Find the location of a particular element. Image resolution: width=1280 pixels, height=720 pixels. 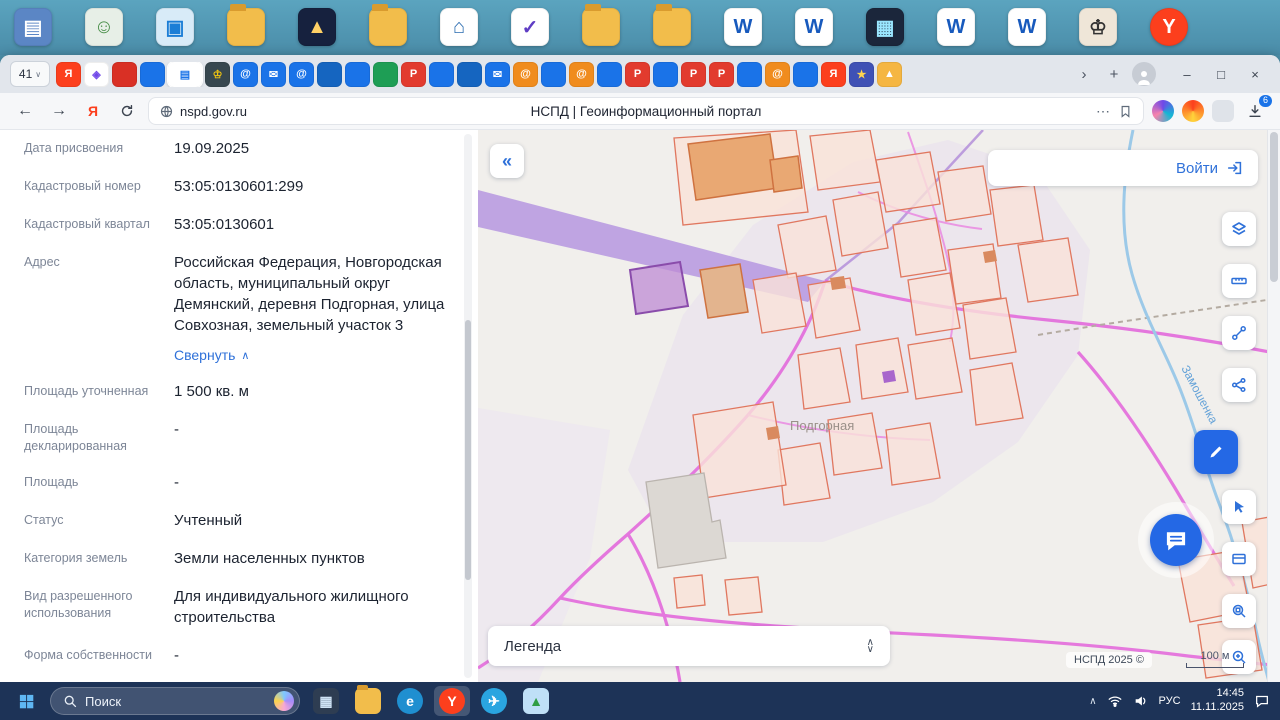

selected-parcel is located at coordinates (659, 288).